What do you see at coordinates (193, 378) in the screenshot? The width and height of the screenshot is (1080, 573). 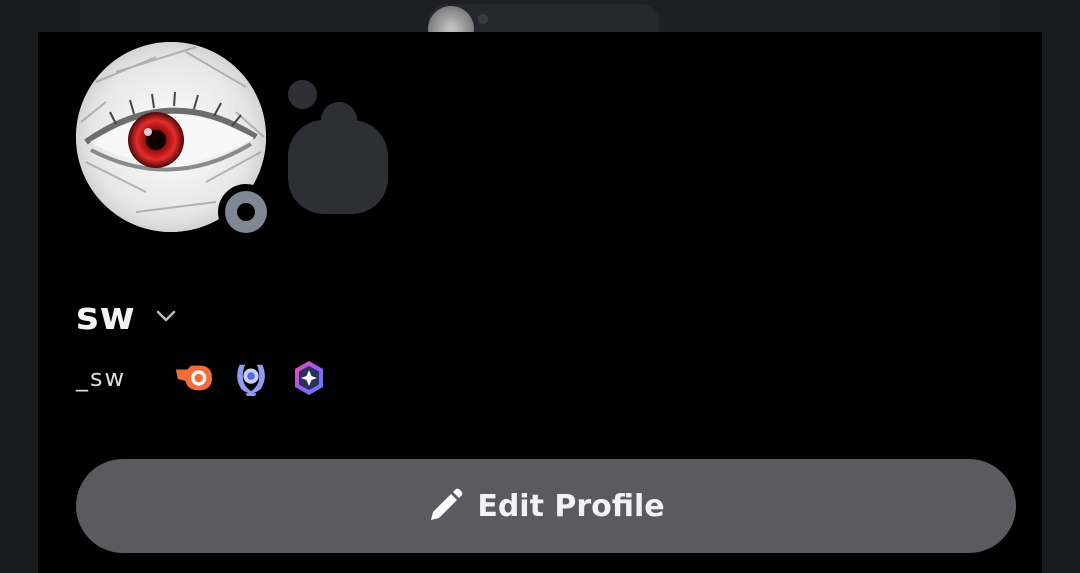 I see `hypesquad-icon` at bounding box center [193, 378].